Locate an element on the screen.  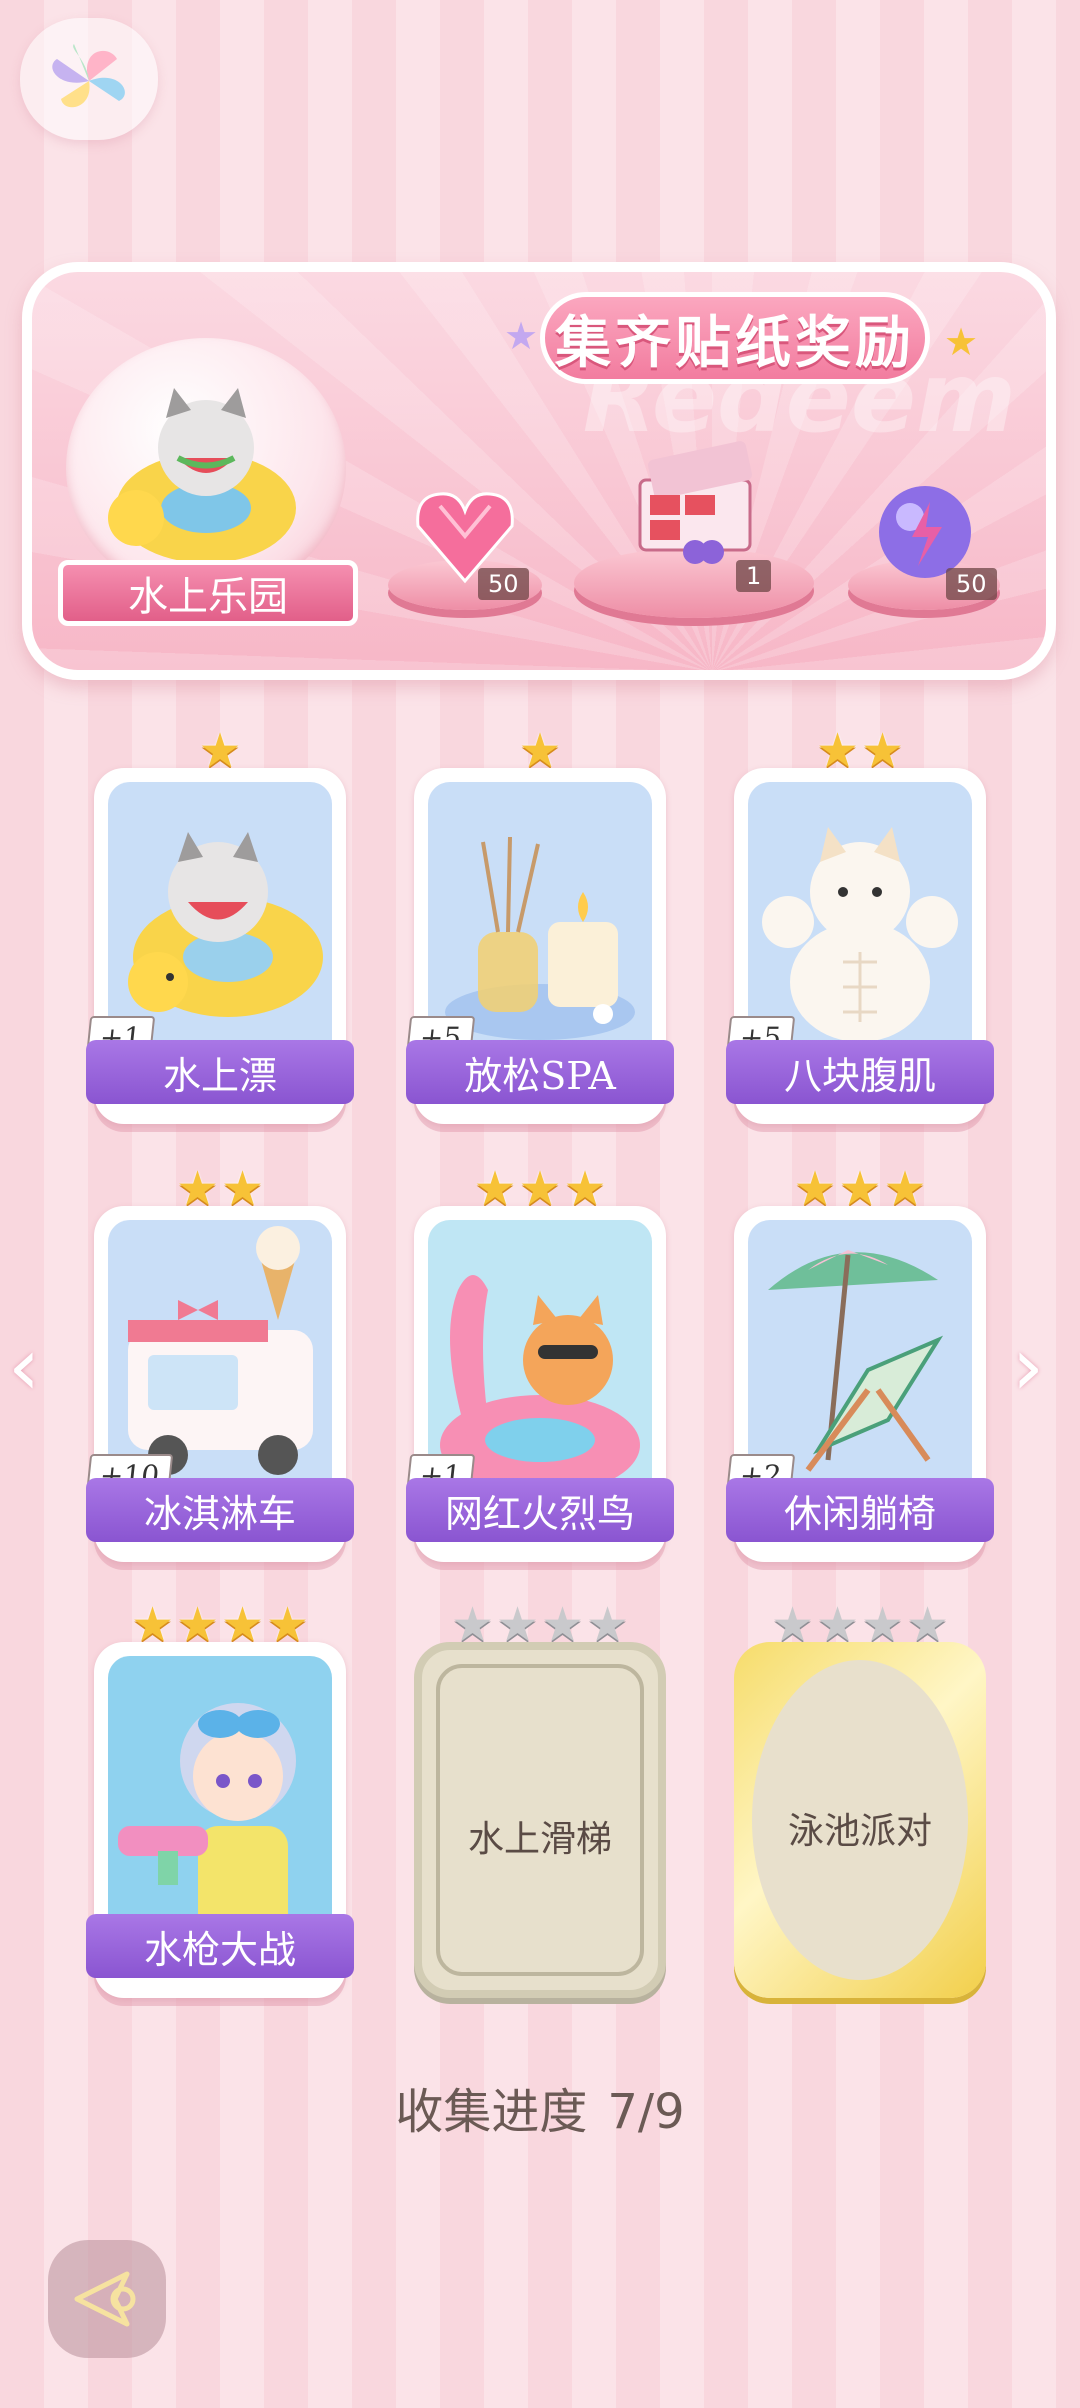
sticker-name: 水上滑梯 is located at coordinates (539, 1839).